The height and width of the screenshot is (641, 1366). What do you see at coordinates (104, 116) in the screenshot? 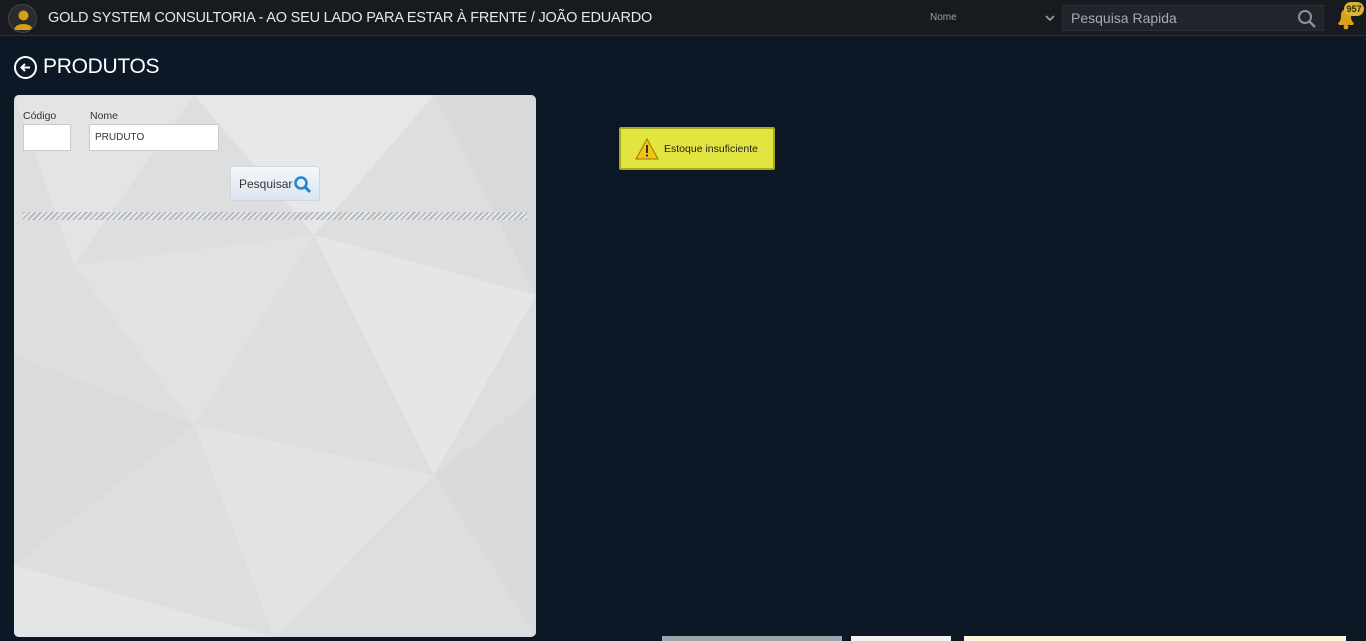
I see `nome-label: Nome` at bounding box center [104, 116].